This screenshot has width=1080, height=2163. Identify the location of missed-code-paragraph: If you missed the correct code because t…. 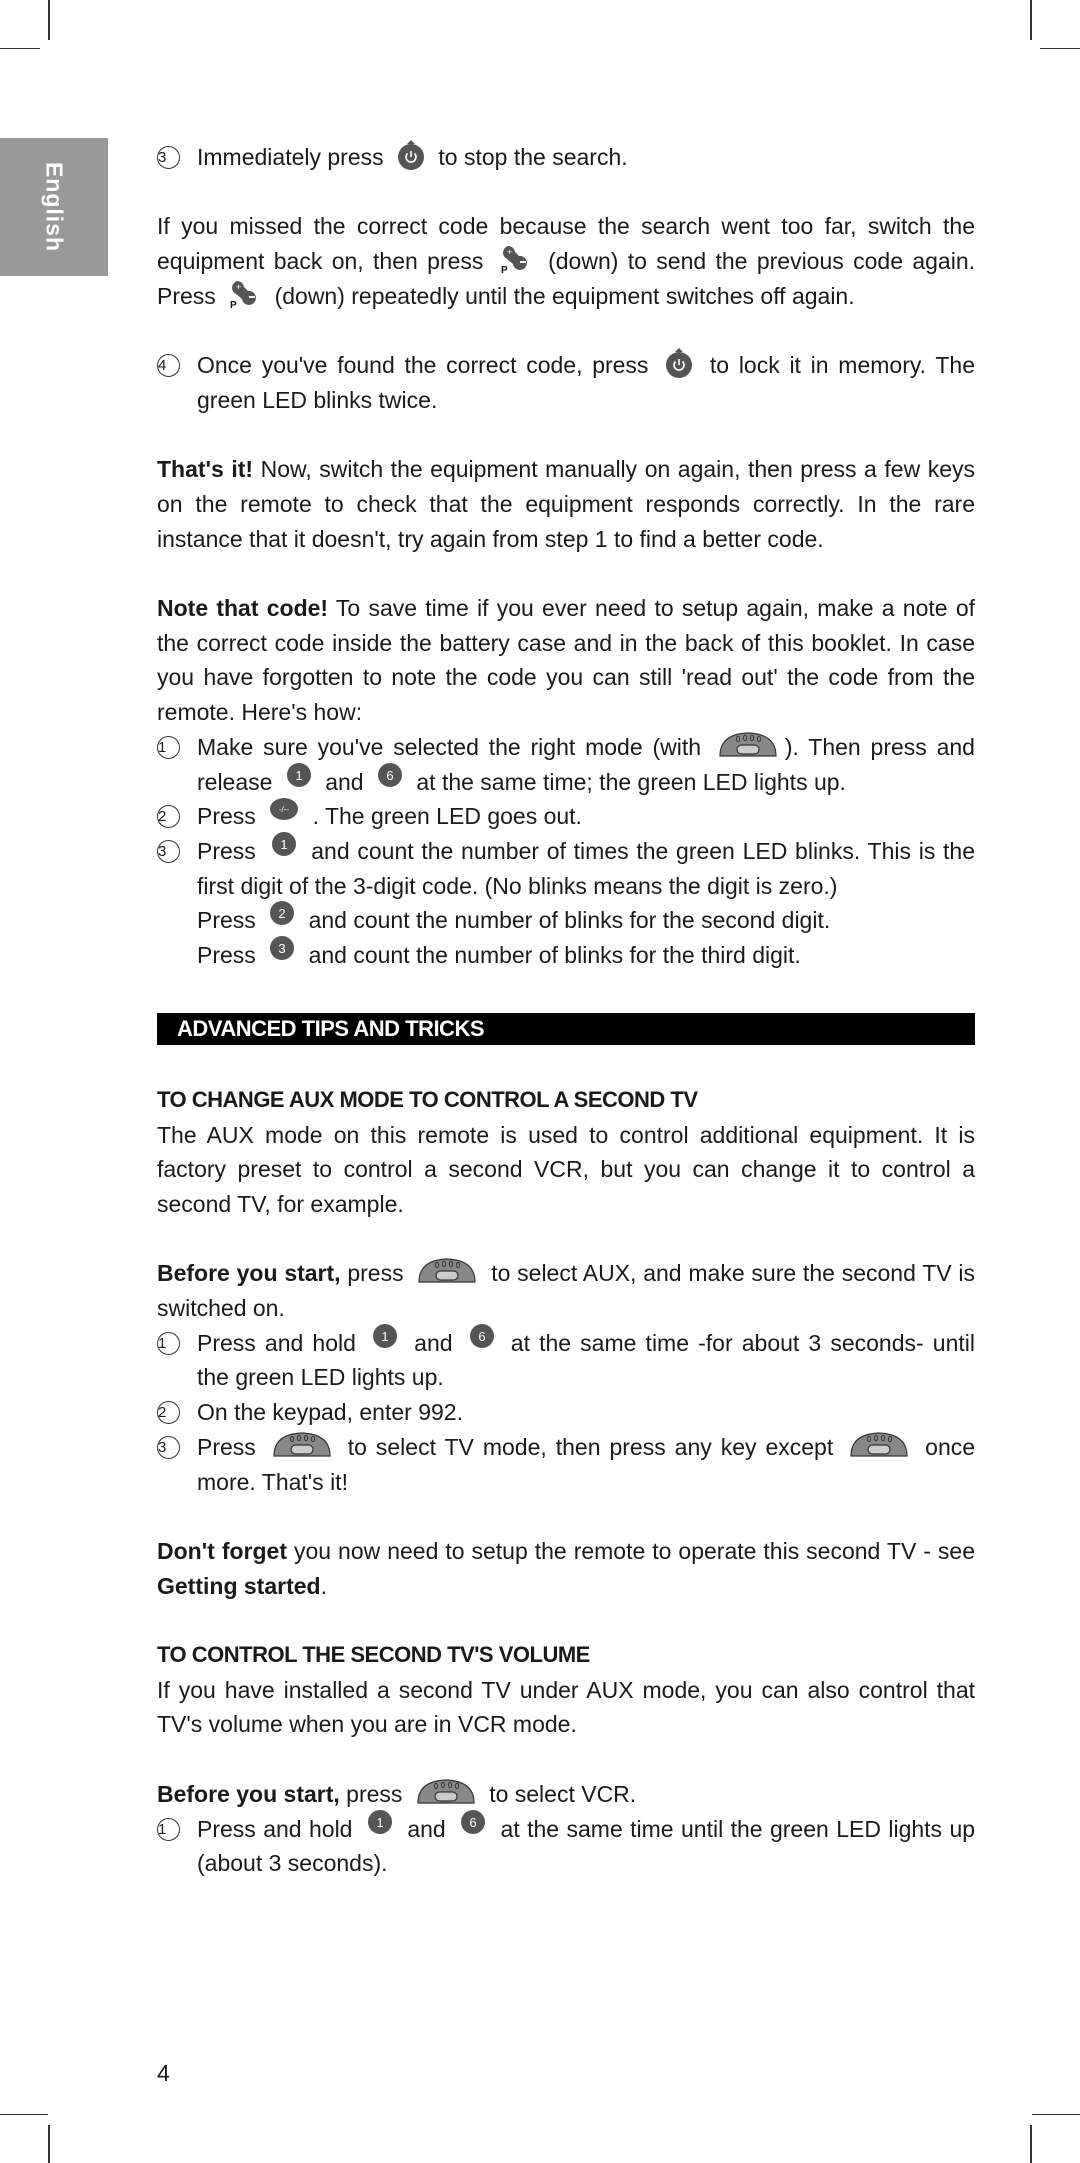
(566, 261).